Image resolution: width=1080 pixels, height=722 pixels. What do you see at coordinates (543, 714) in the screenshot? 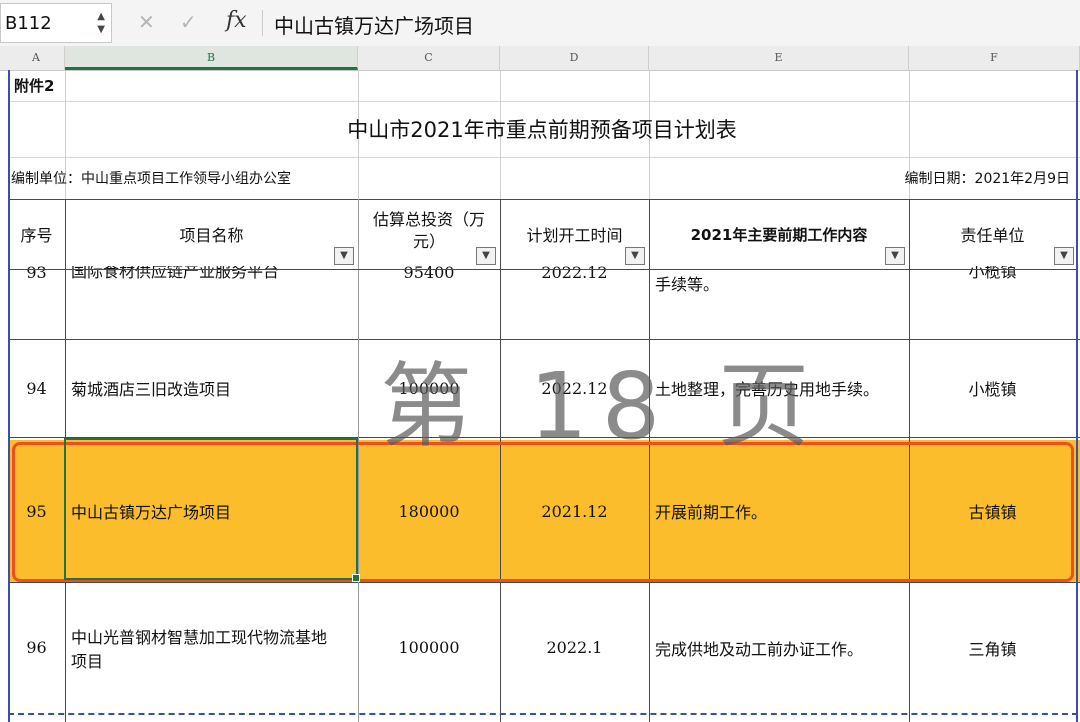
I see `page-break-dashed` at bounding box center [543, 714].